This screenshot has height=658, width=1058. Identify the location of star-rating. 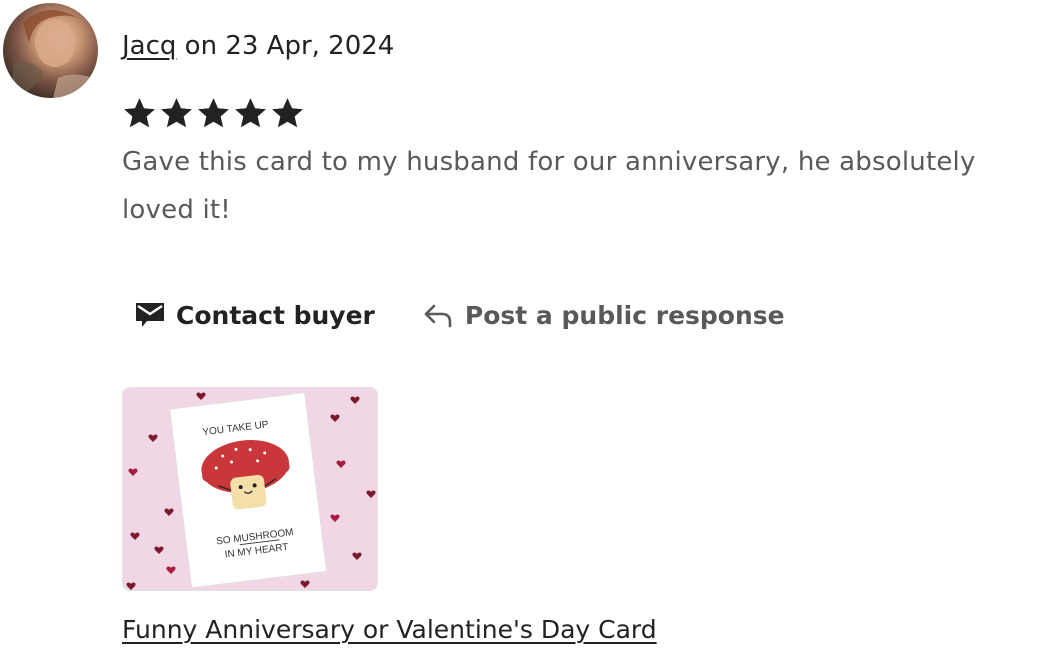
(213, 115).